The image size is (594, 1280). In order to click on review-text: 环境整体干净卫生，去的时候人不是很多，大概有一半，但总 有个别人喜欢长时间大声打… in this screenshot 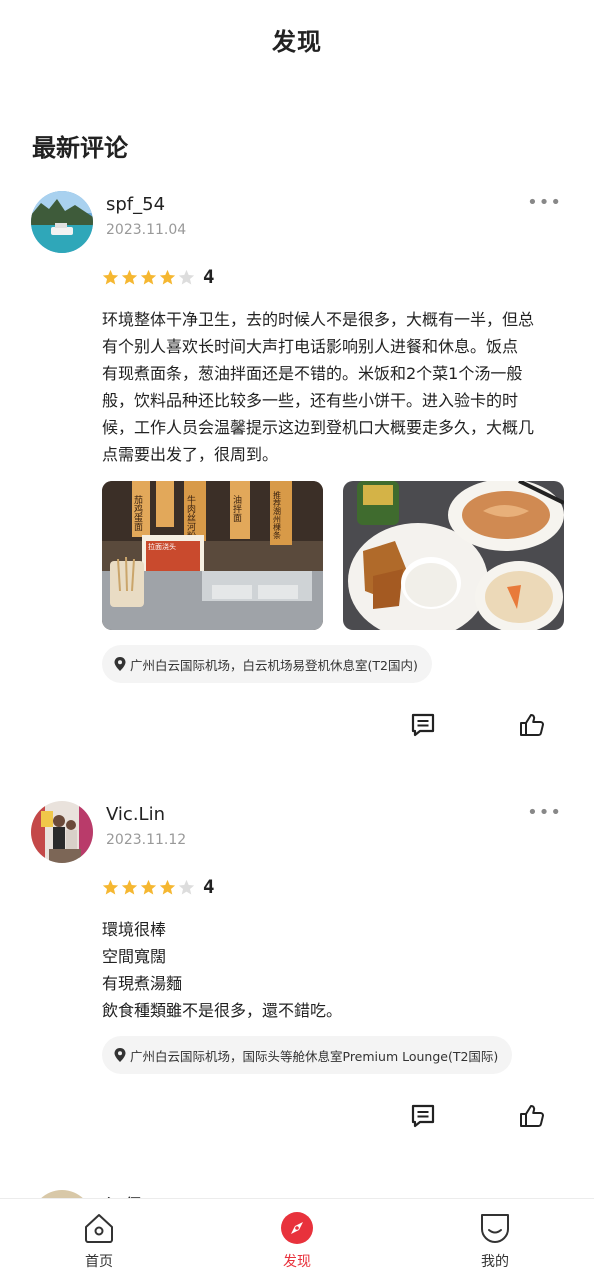, I will do `click(333, 387)`.